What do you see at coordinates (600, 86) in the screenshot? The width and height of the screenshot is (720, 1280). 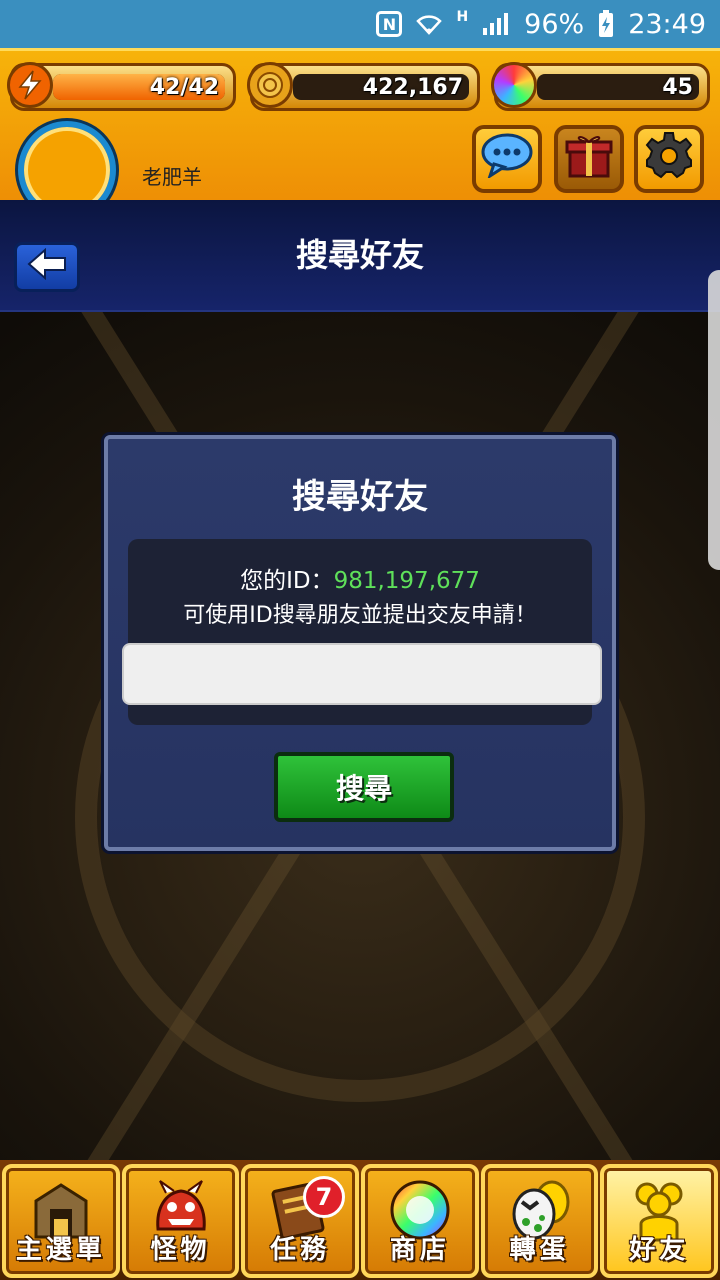 I see `gems-bar: 45` at bounding box center [600, 86].